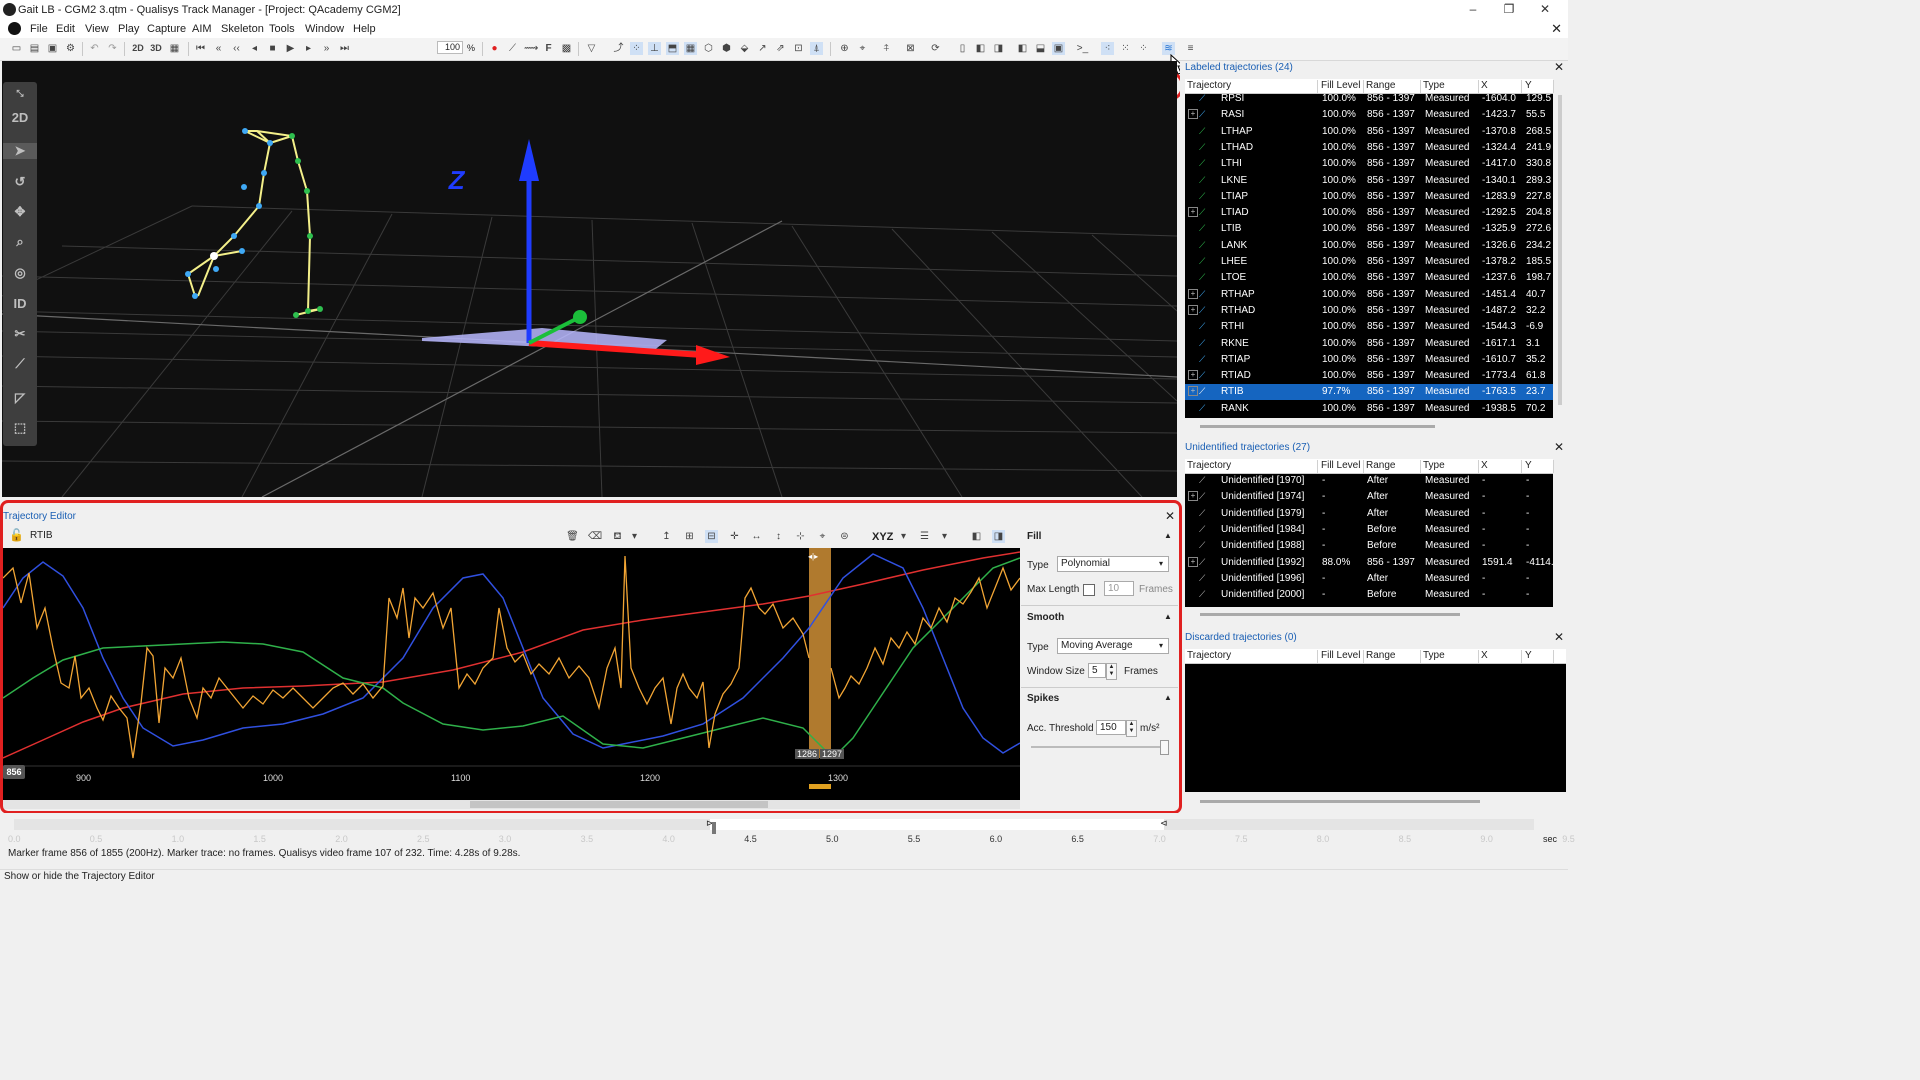  Describe the element at coordinates (618, 48) in the screenshot. I see `trajectory-icon: ⤴` at that location.